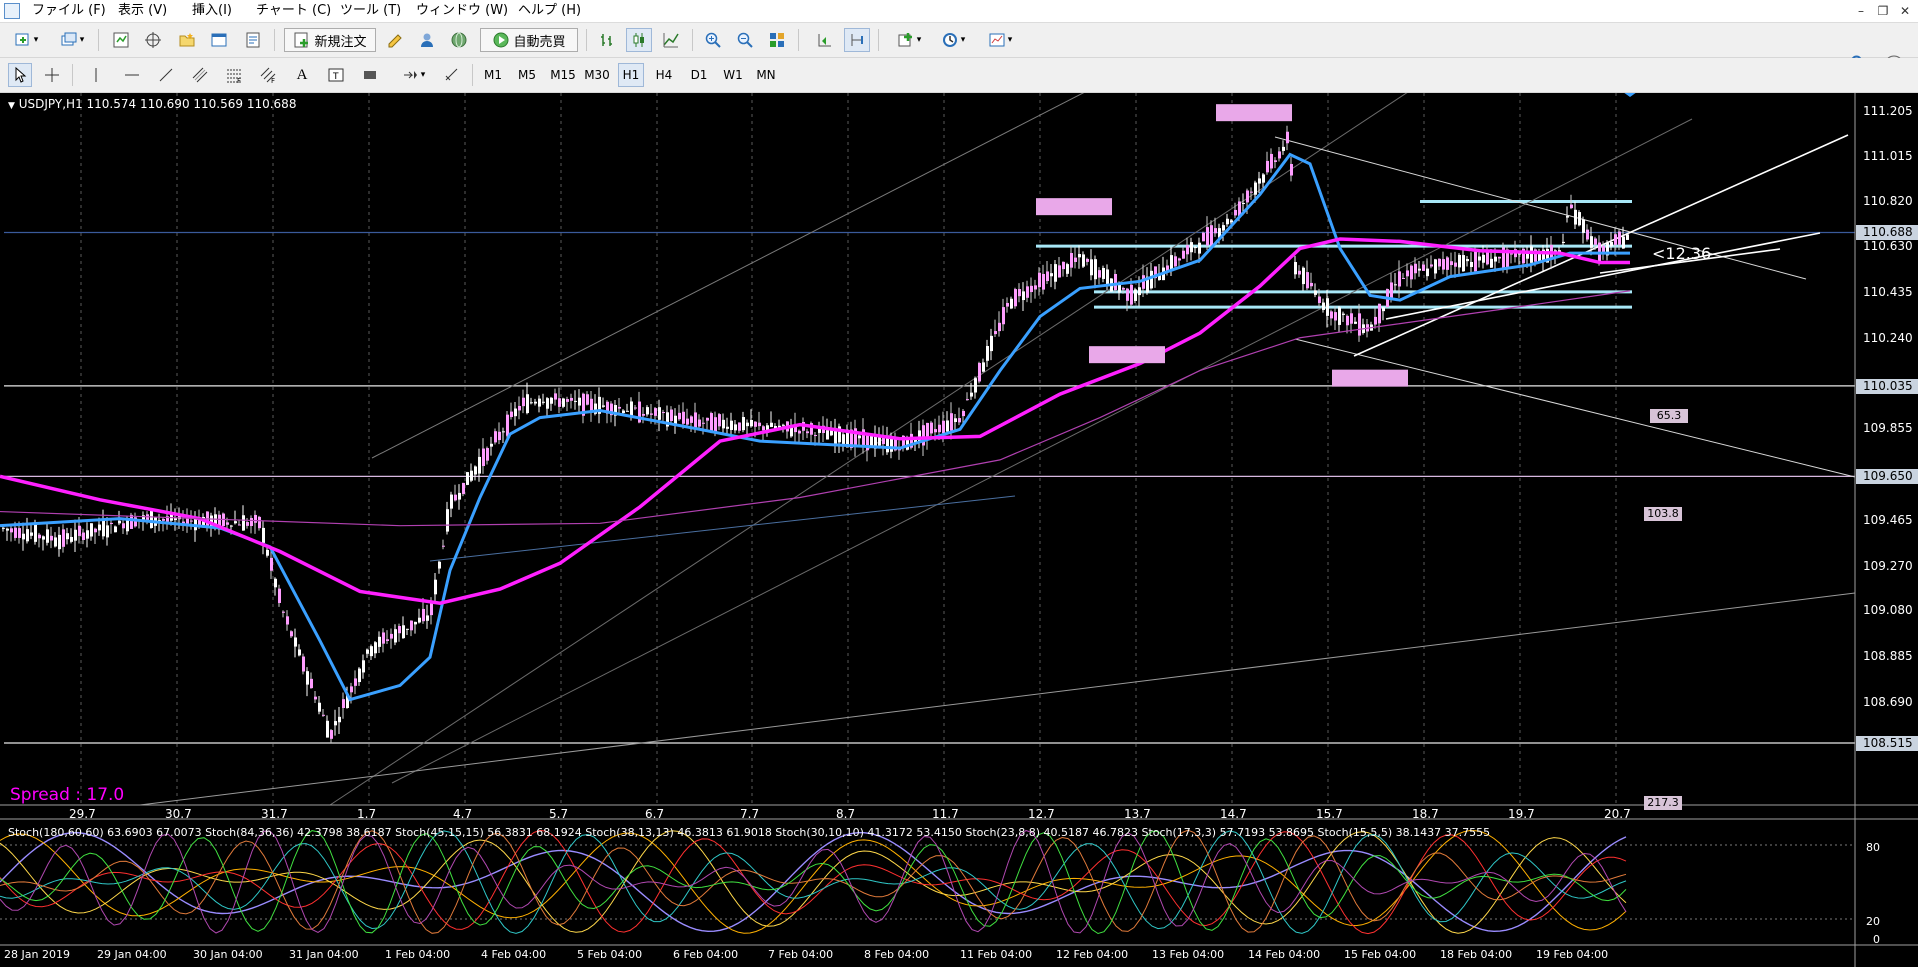 The height and width of the screenshot is (967, 1918). Describe the element at coordinates (1905, 11) in the screenshot. I see `close-button: ✕` at that location.